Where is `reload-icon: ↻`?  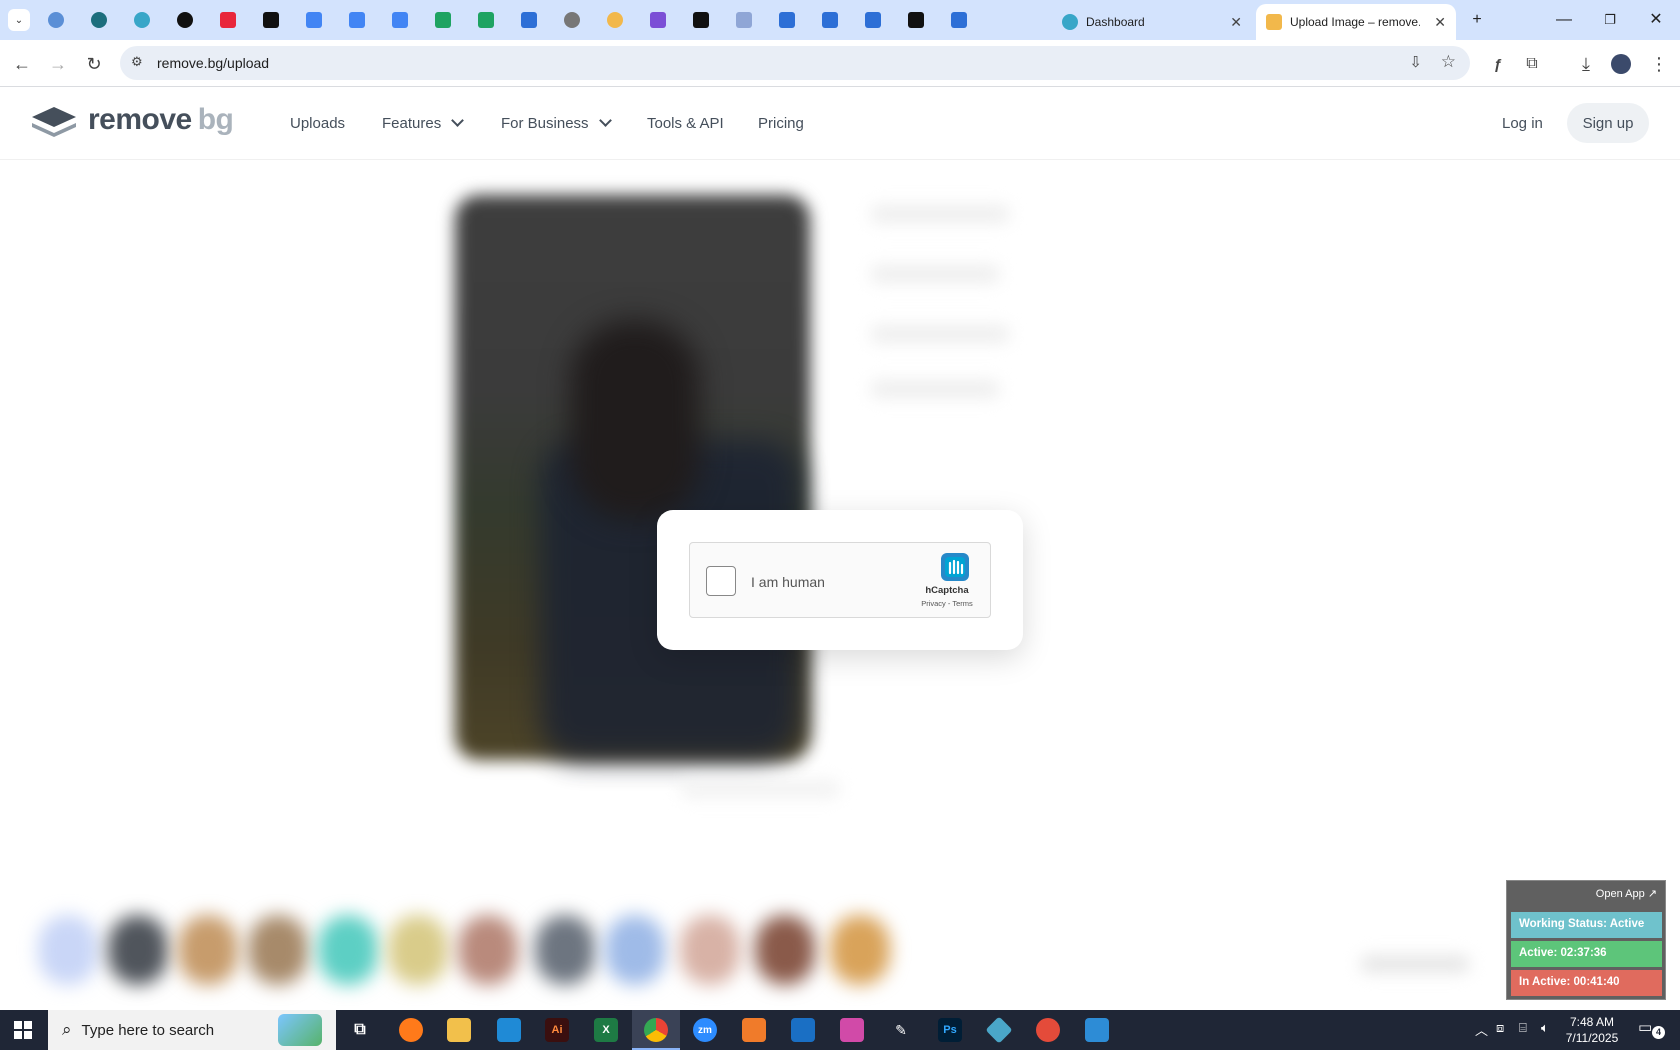 reload-icon: ↻ is located at coordinates (94, 64).